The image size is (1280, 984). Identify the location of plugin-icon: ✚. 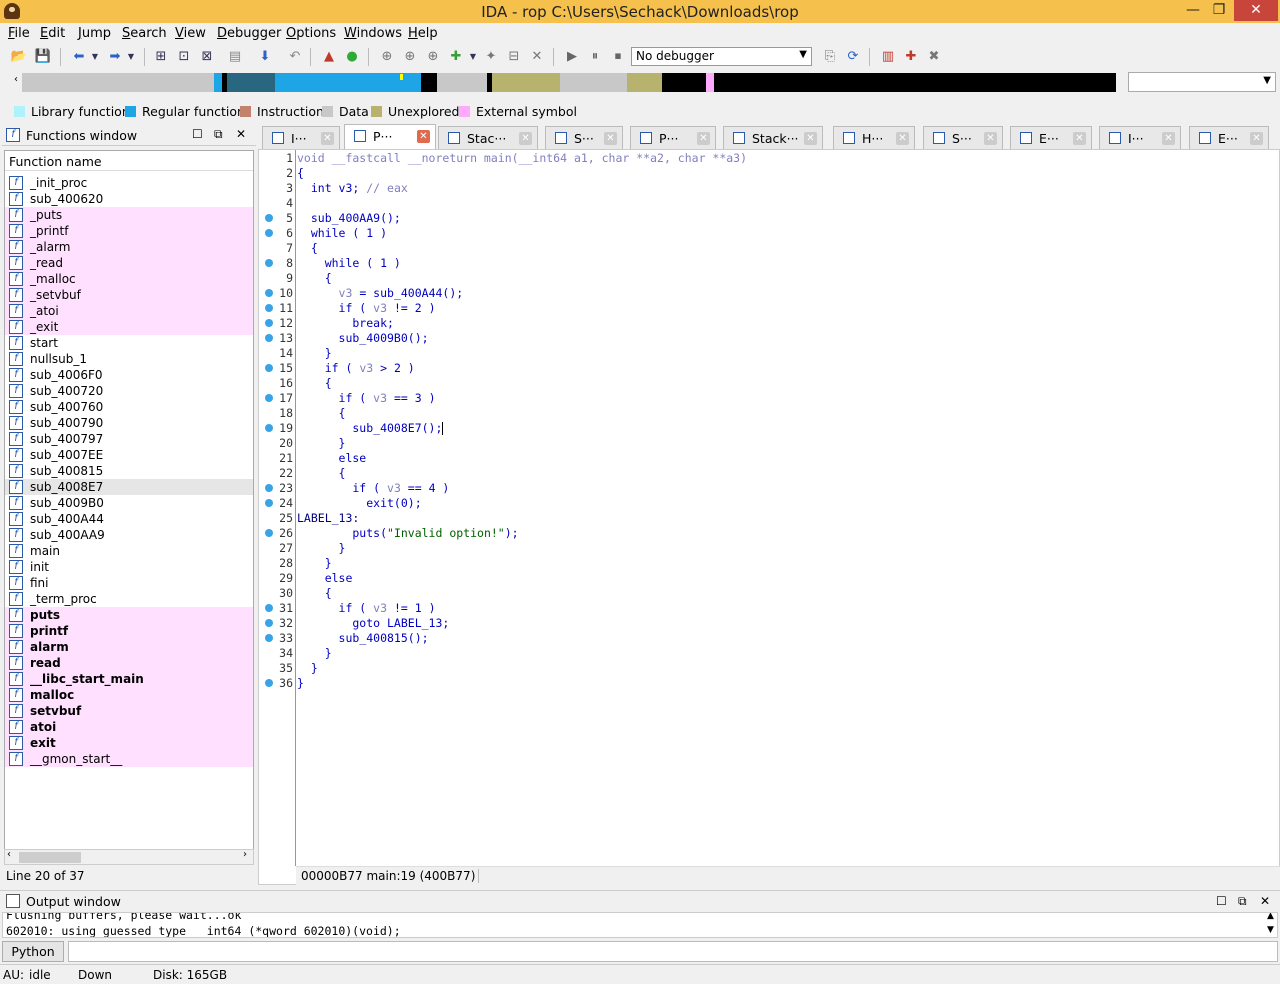
(911, 57).